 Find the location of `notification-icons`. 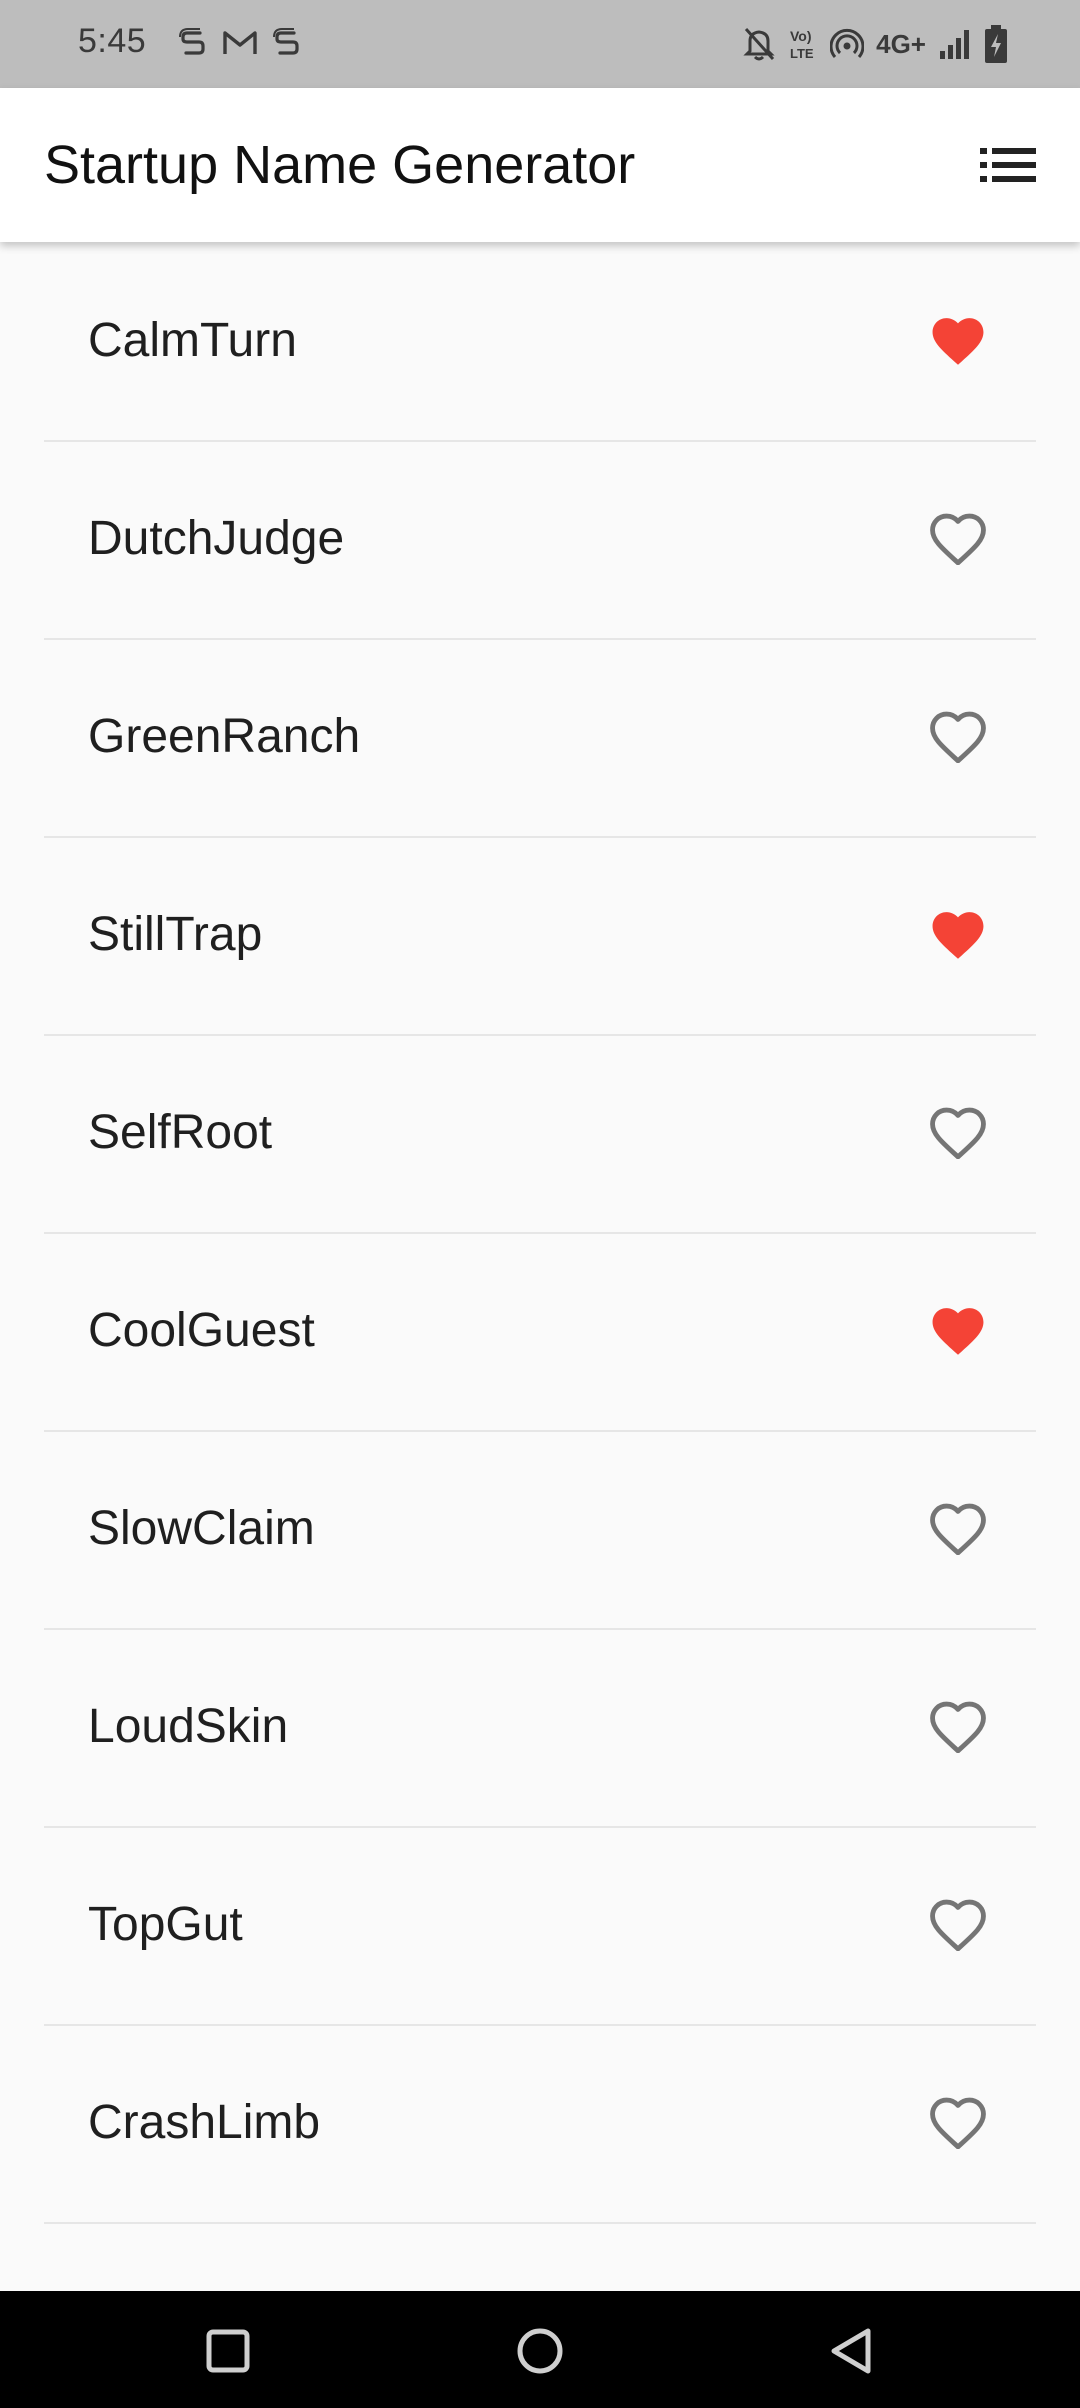

notification-icons is located at coordinates (240, 43).